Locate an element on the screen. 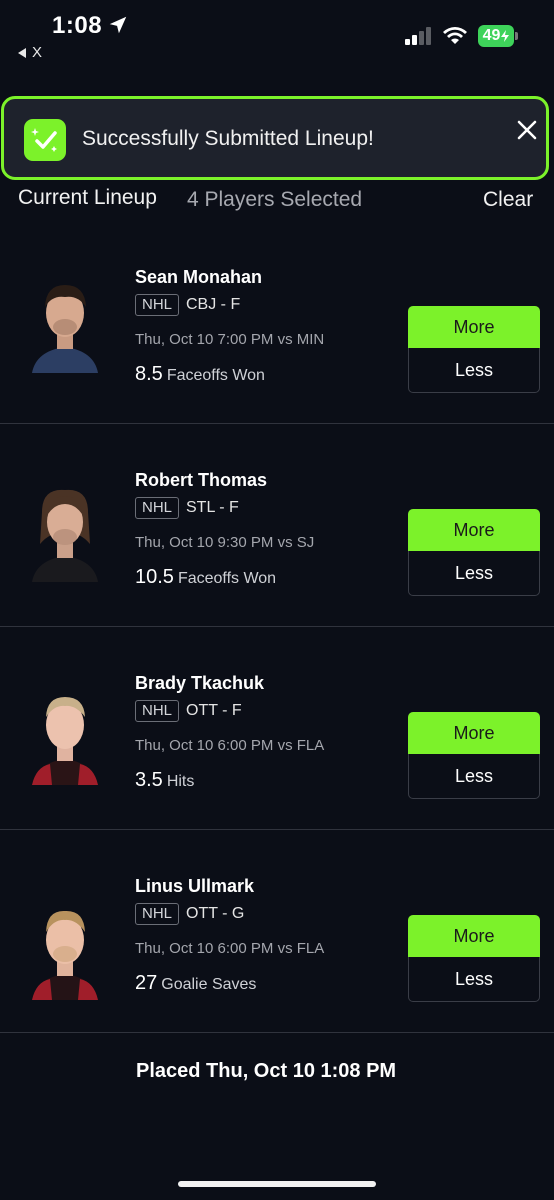 The image size is (554, 1200). team-position: STL - F is located at coordinates (212, 507).